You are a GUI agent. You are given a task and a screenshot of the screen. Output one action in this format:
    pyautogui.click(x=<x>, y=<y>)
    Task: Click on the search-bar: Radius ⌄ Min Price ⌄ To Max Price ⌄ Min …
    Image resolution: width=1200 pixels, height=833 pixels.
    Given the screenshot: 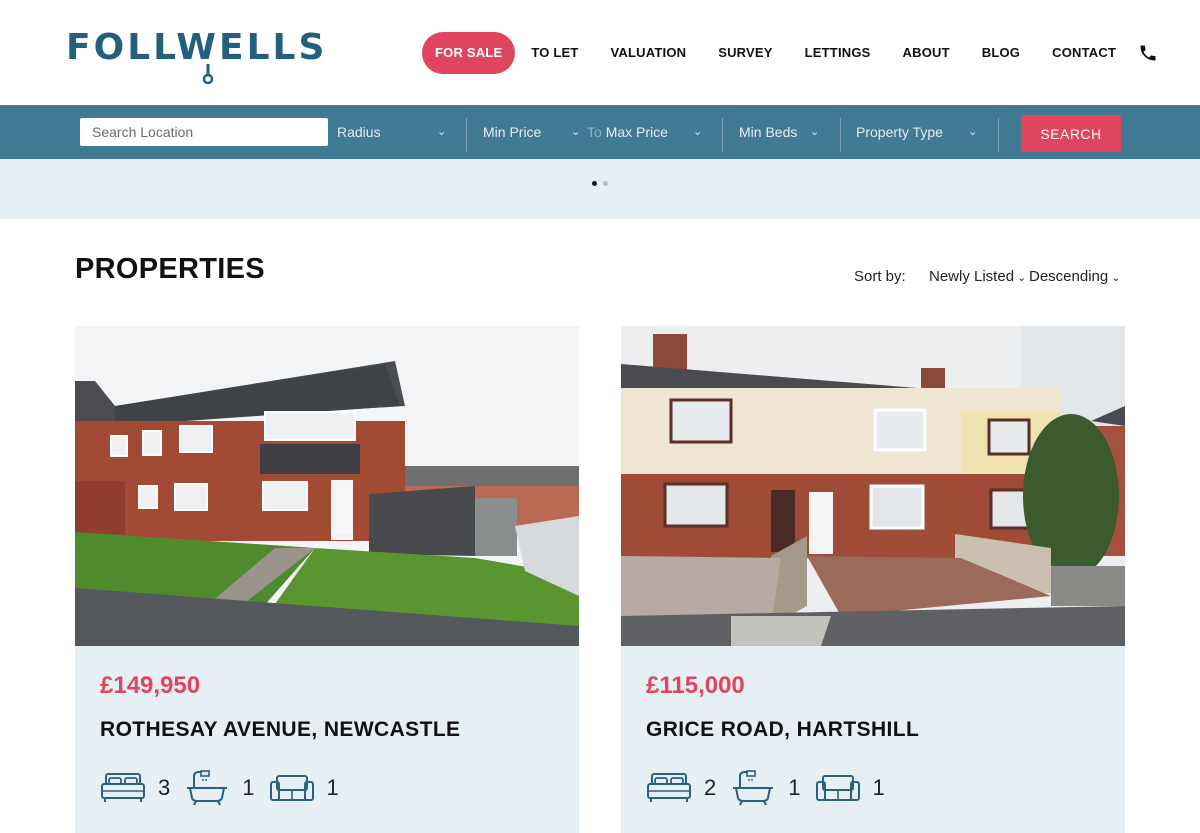 What is the action you would take?
    pyautogui.click(x=600, y=132)
    